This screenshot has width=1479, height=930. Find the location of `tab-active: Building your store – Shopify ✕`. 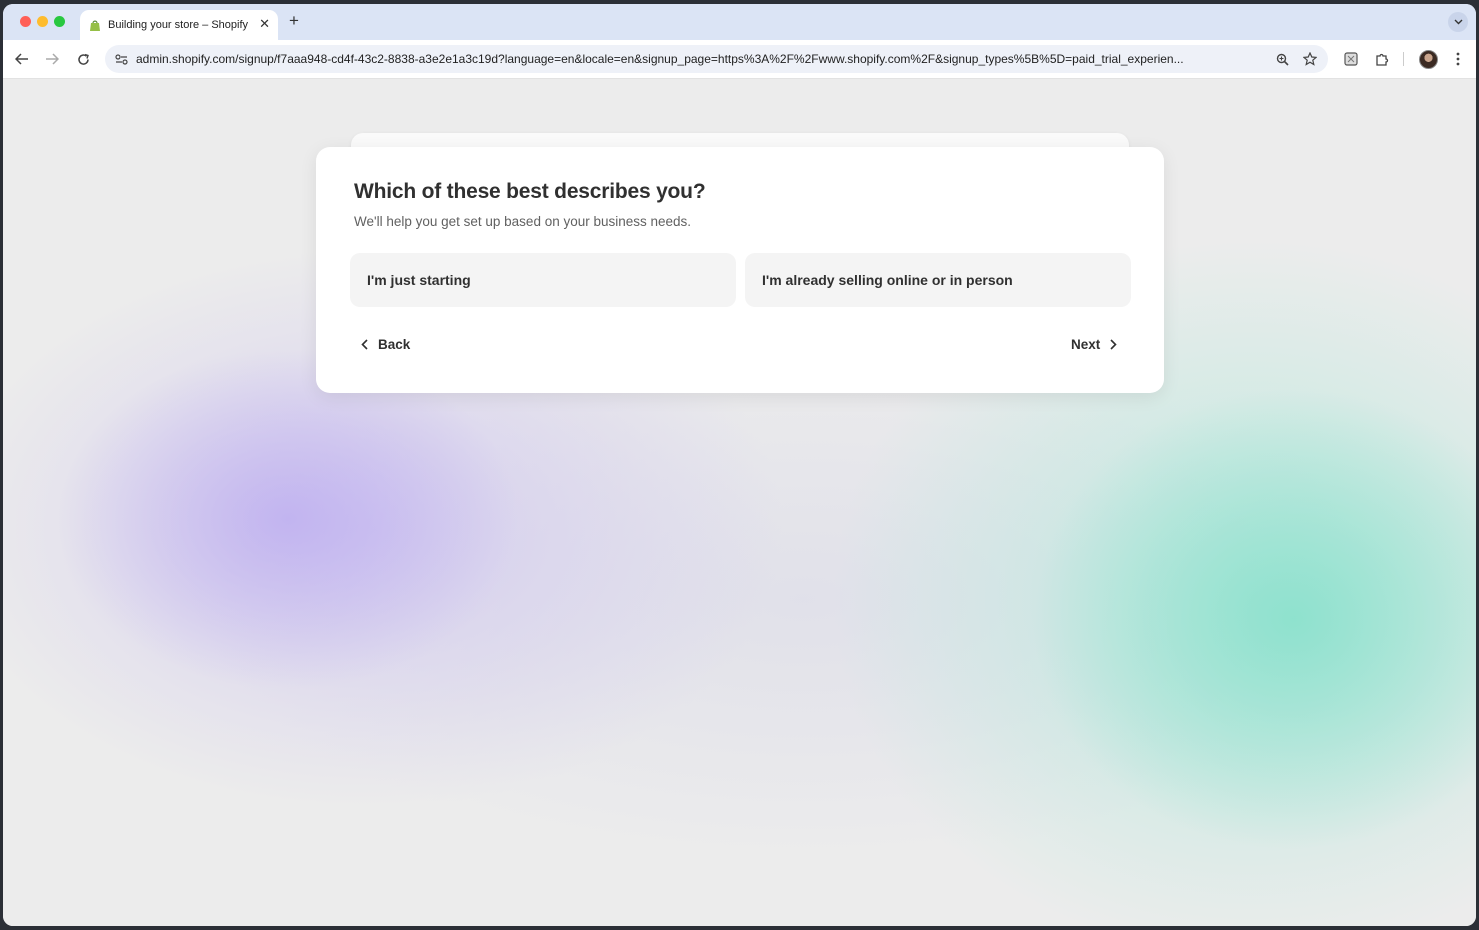

tab-active: Building your store – Shopify ✕ is located at coordinates (179, 25).